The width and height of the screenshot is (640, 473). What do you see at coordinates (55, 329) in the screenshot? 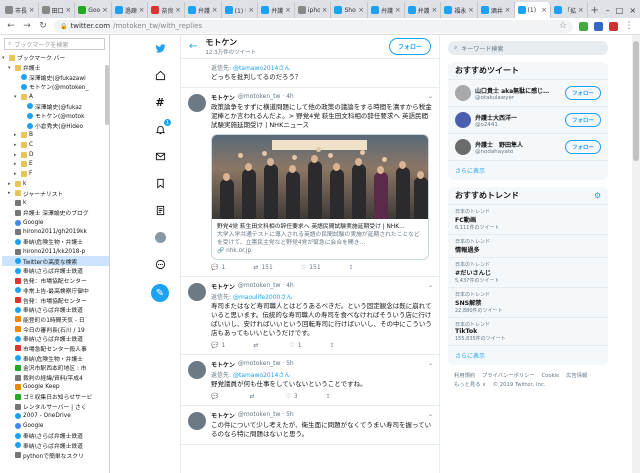
I see `bookmark-item: 今日の審判長(石川 / 19` at bounding box center [55, 329].